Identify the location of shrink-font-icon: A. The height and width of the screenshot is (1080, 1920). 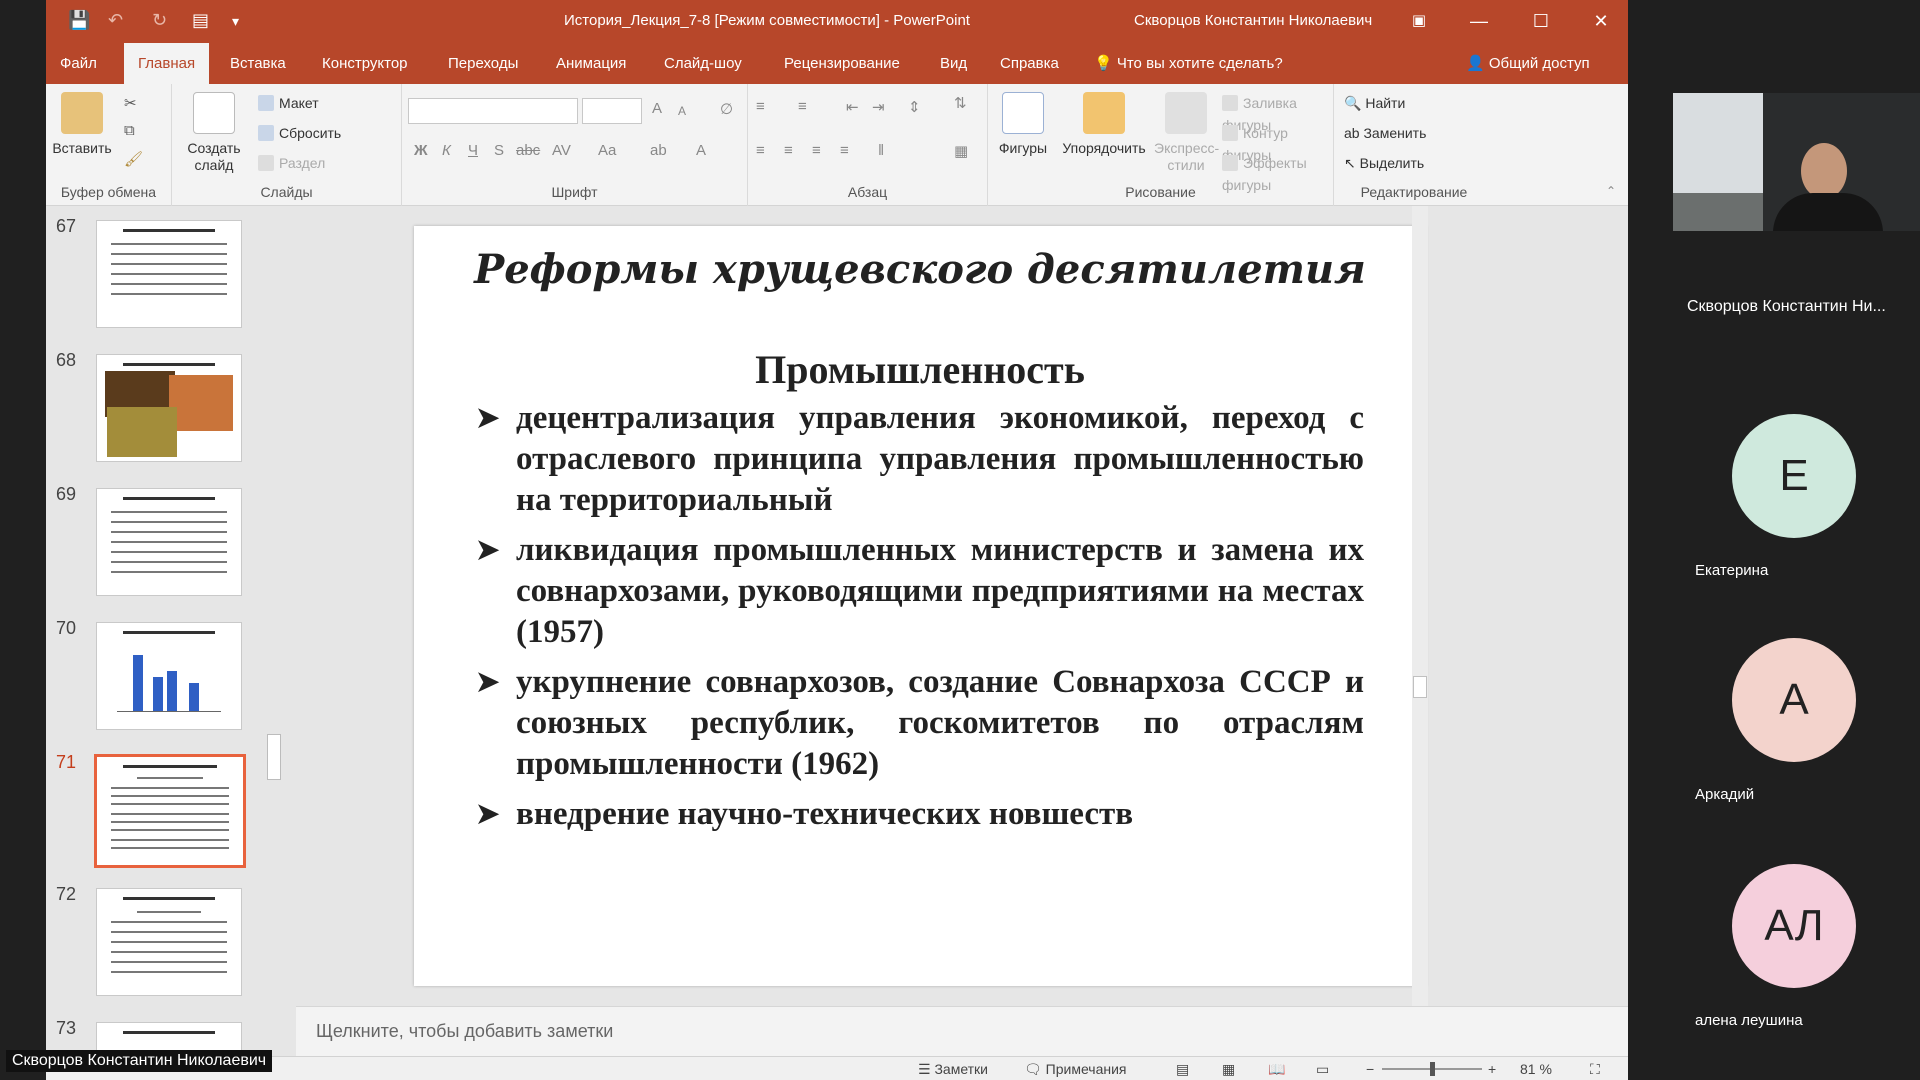
(682, 111).